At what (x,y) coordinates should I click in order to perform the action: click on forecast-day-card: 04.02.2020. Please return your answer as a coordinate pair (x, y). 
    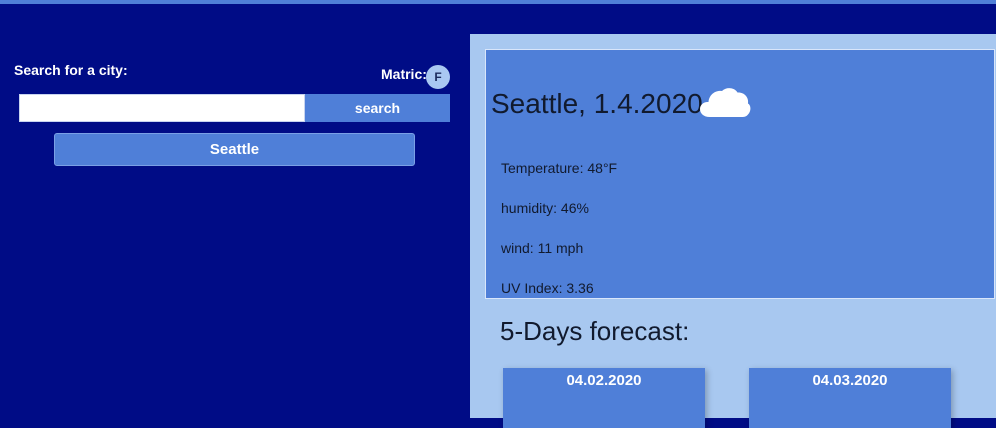
    Looking at the image, I should click on (604, 398).